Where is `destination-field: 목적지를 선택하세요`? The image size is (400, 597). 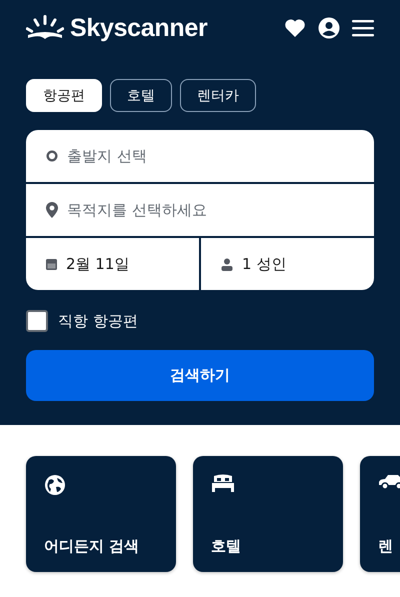 destination-field: 목적지를 선택하세요 is located at coordinates (200, 210).